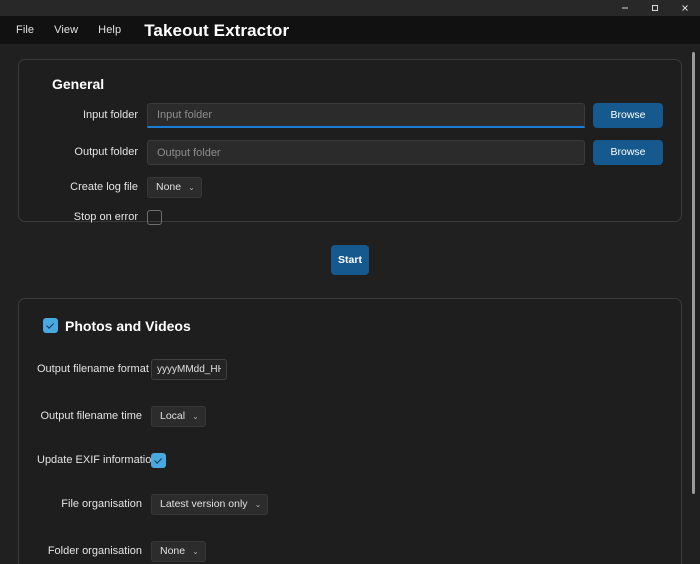 Image resolution: width=700 pixels, height=564 pixels. I want to click on update-exif-checkbox, so click(158, 460).